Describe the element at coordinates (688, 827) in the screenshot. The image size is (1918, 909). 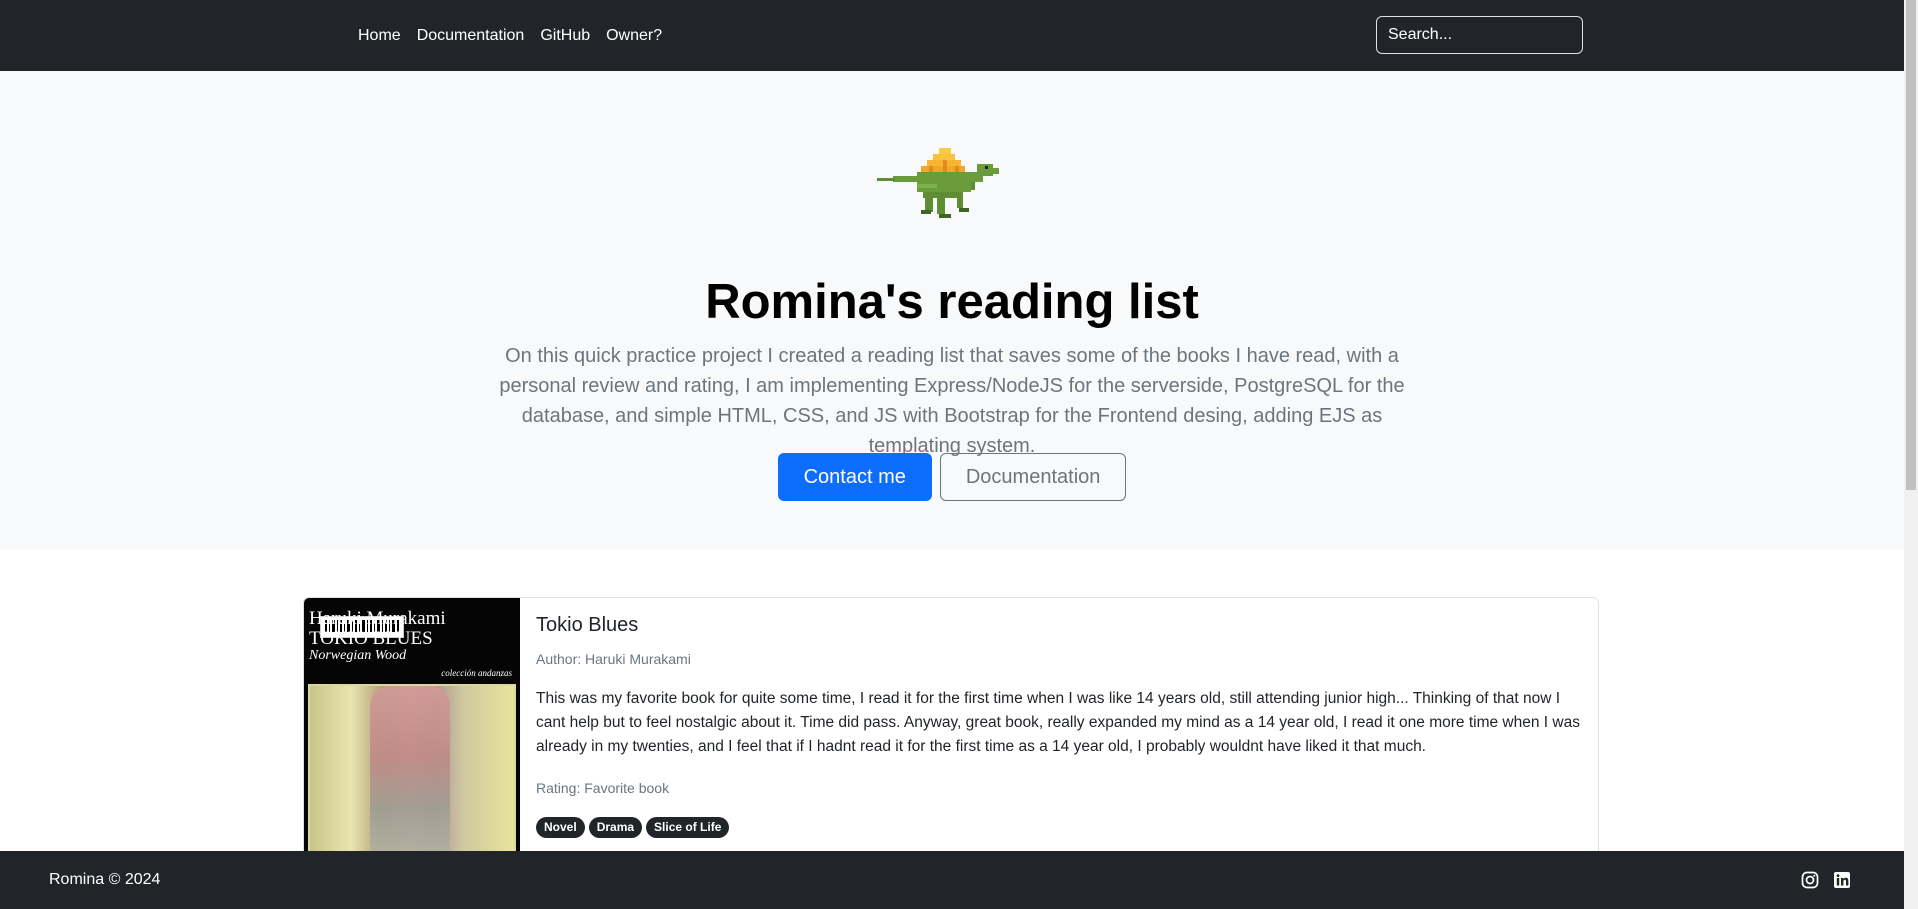
I see `tag-badge: Slice of Life` at that location.